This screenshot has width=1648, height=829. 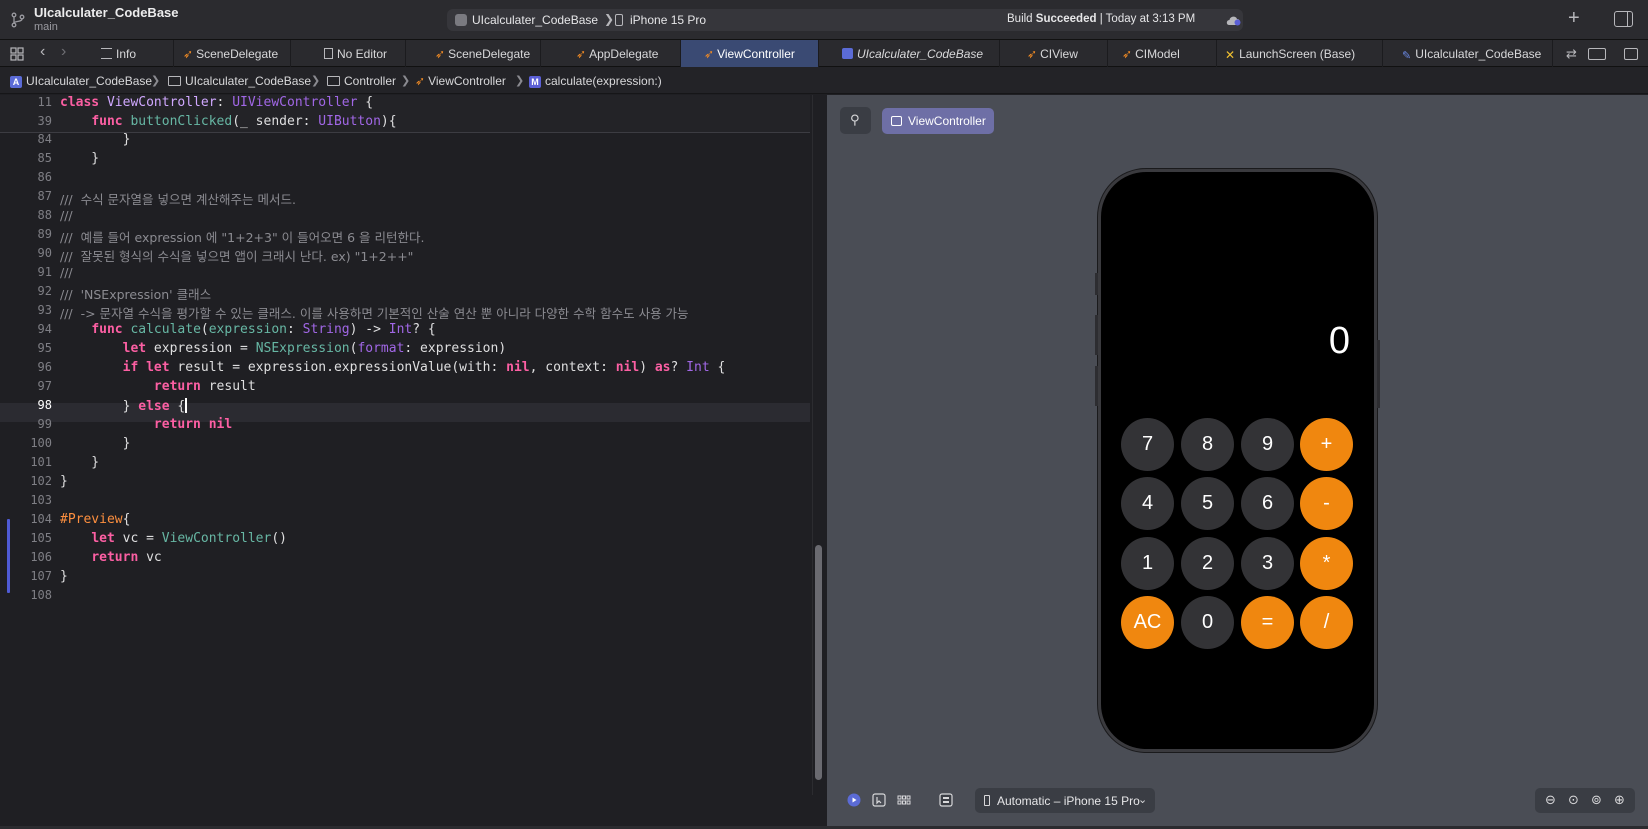 What do you see at coordinates (946, 800) in the screenshot?
I see `device-settings-icon` at bounding box center [946, 800].